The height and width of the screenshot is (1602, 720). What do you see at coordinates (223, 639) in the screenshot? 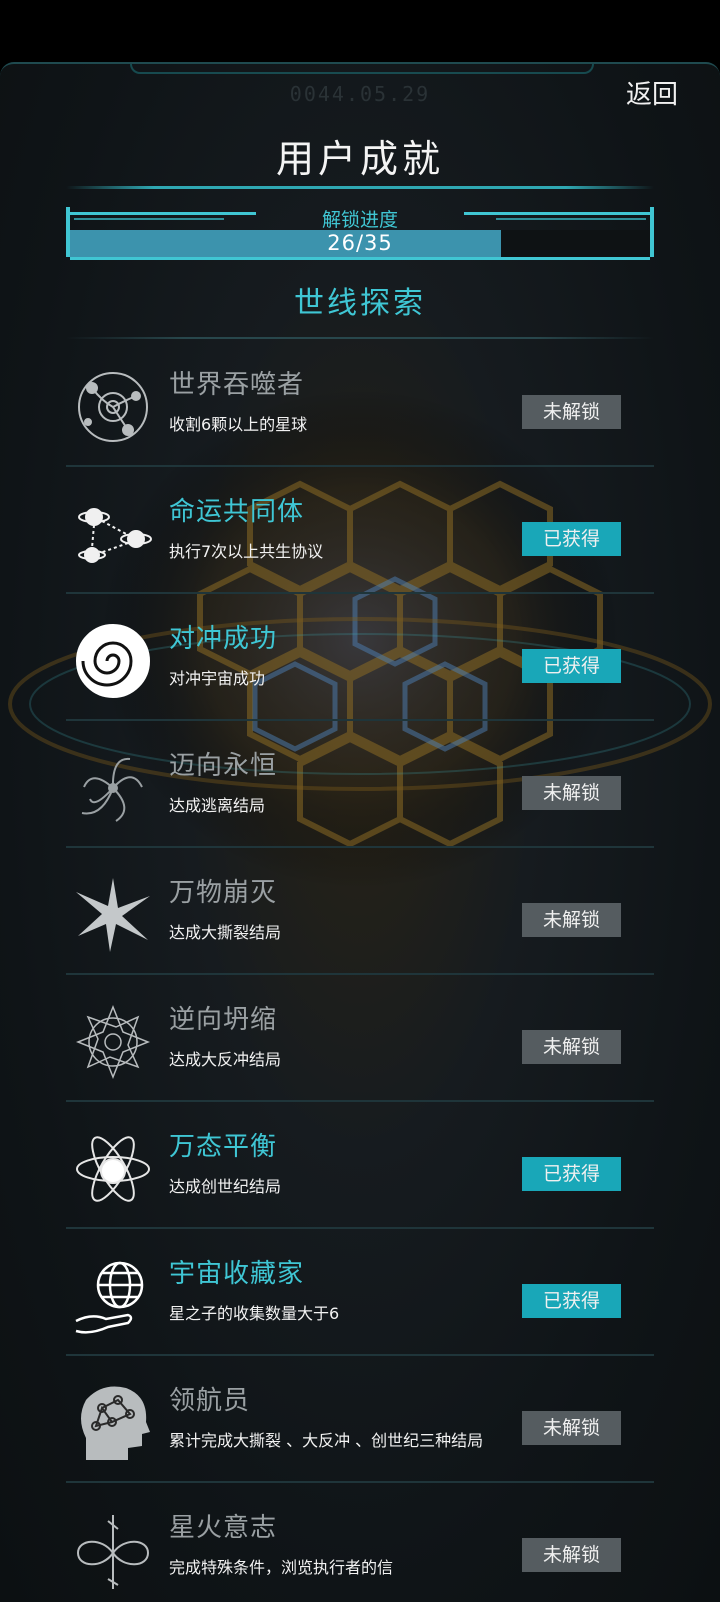
I see `achievement-name: 对冲成功` at bounding box center [223, 639].